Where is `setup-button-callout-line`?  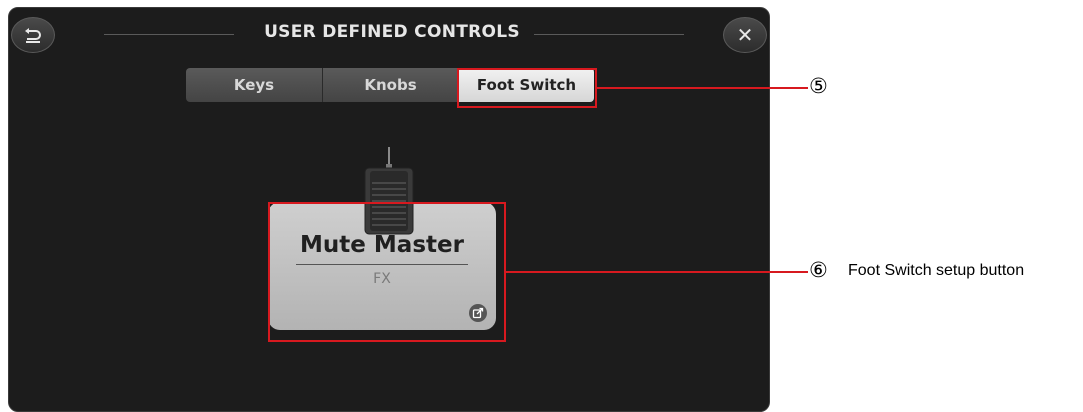 setup-button-callout-line is located at coordinates (657, 272).